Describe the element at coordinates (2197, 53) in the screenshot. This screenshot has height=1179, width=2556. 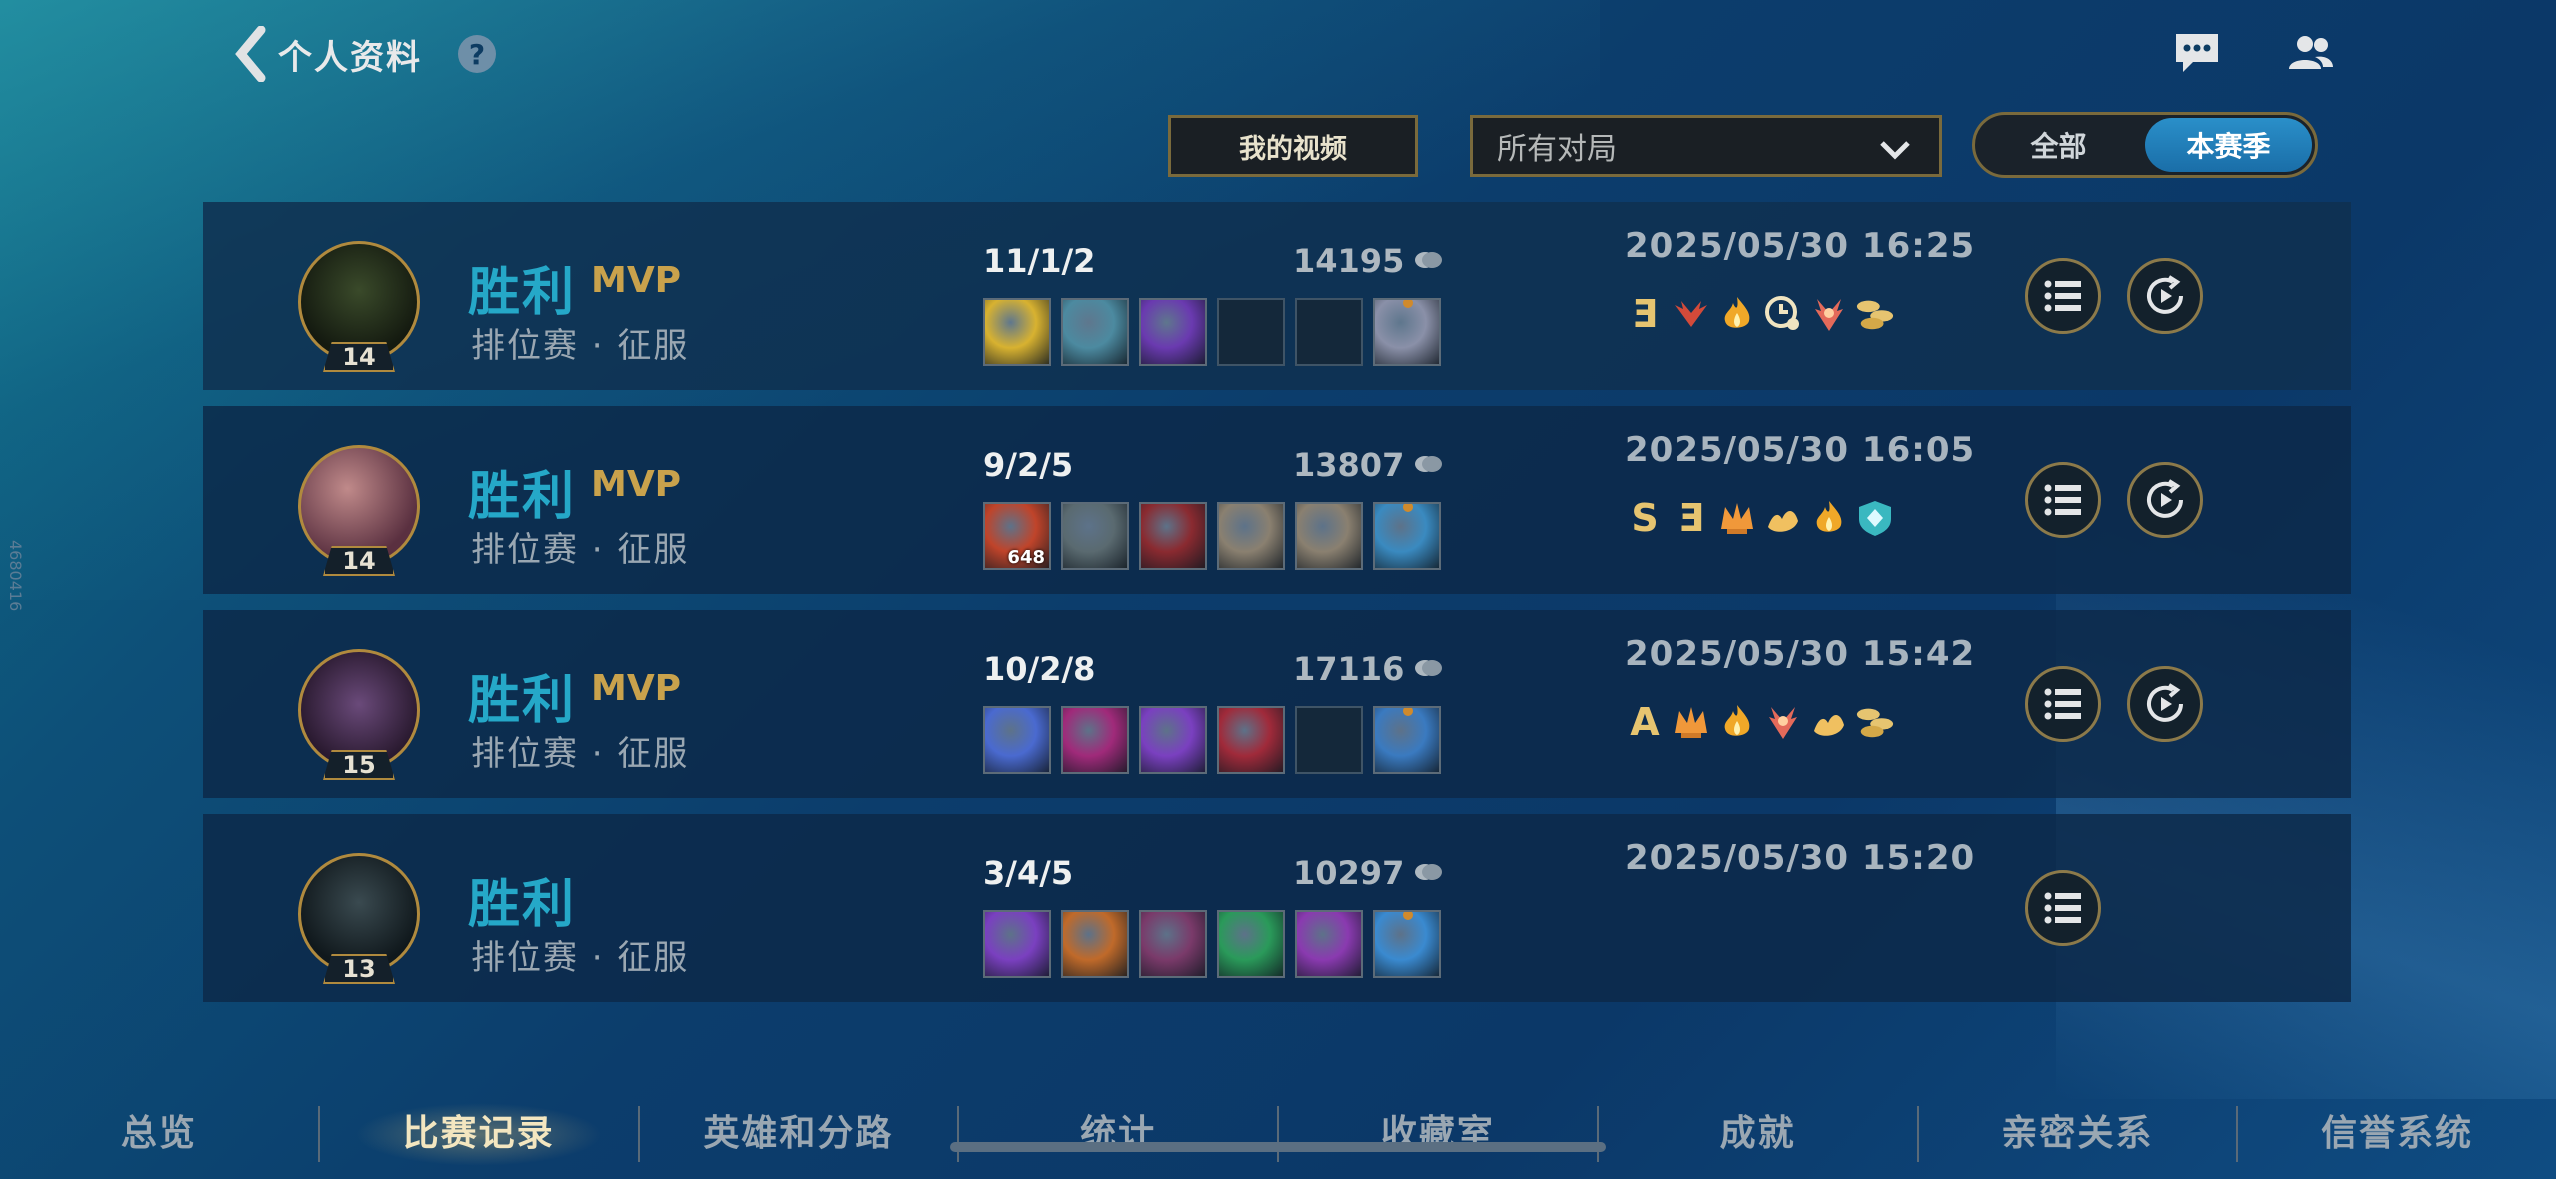
I see `chat-icon` at that location.